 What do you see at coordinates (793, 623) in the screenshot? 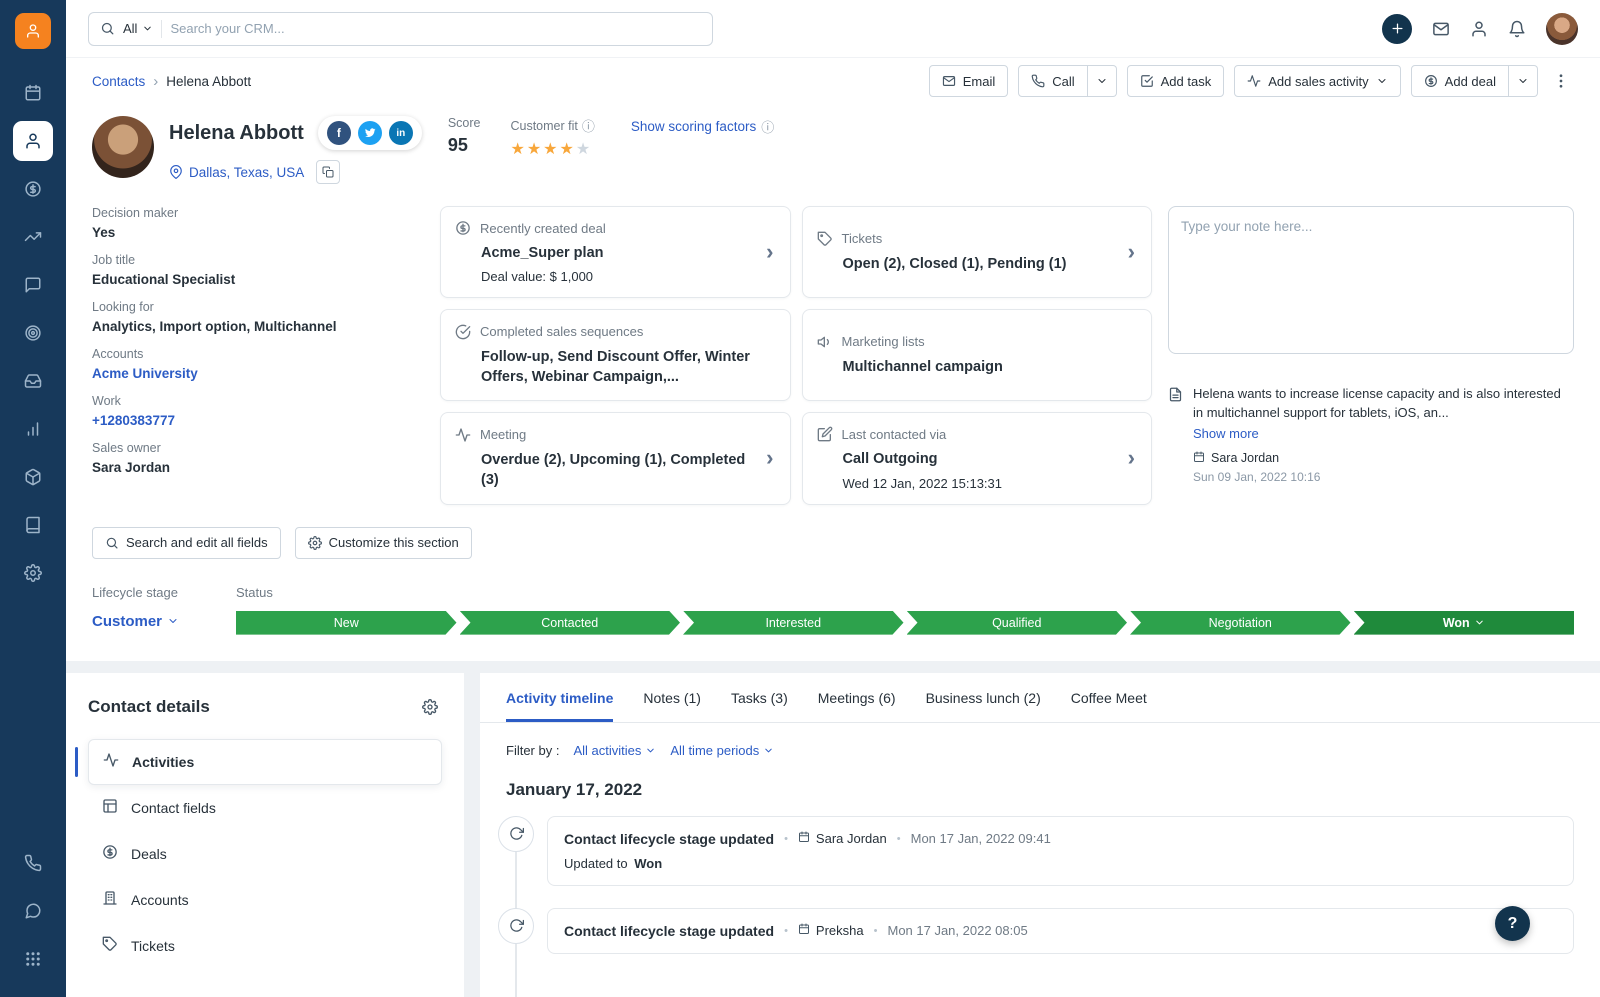
I see `stage-interested: Interested` at bounding box center [793, 623].